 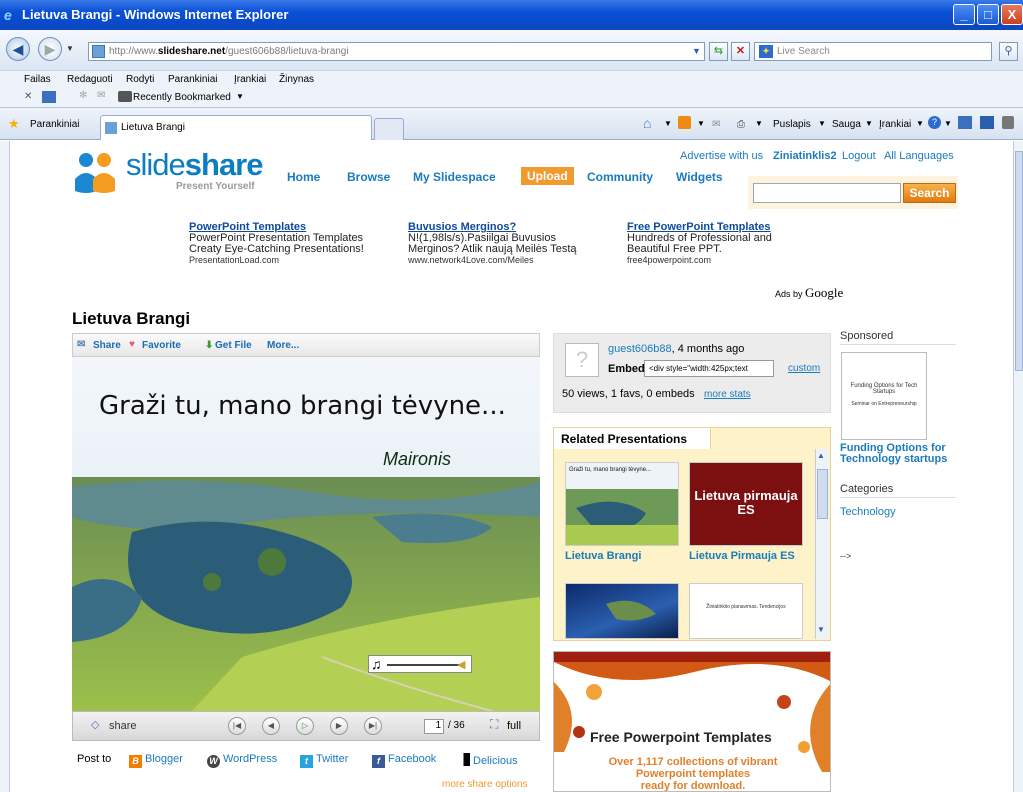 I want to click on share-action: Share, so click(x=107, y=345).